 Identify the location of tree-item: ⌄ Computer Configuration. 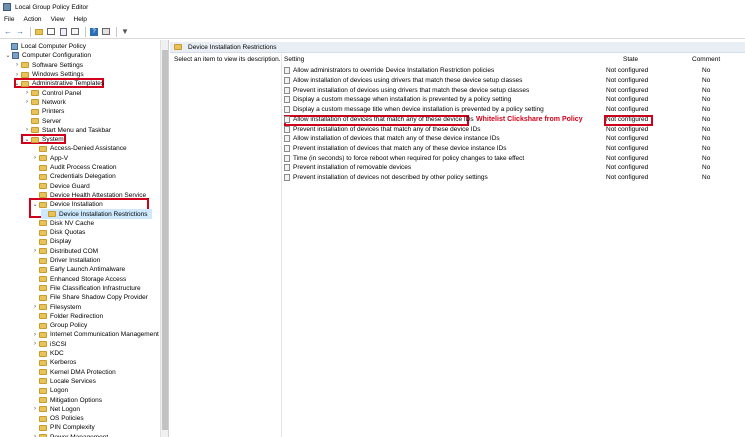
(48, 55).